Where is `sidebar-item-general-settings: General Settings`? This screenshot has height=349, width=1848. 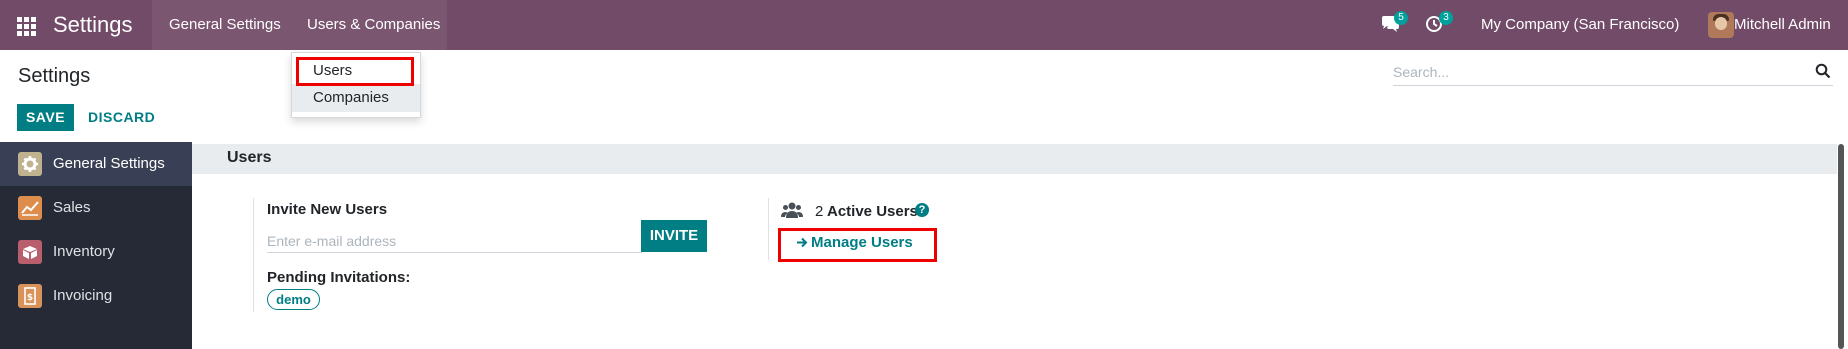 sidebar-item-general-settings: General Settings is located at coordinates (96, 164).